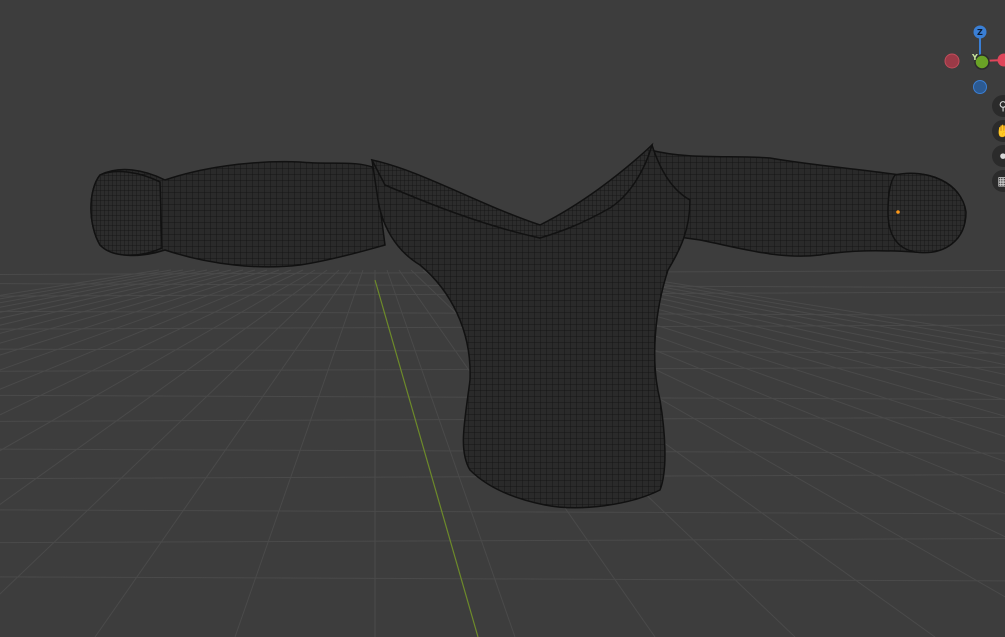  I want to click on camera-icon: ⏺, so click(998, 156).